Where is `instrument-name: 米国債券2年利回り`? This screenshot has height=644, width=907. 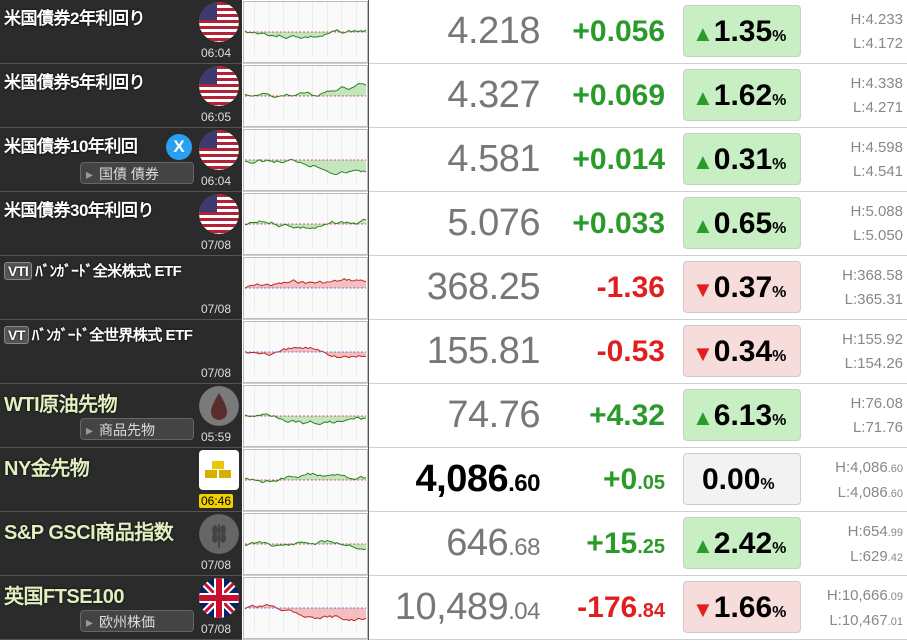 instrument-name: 米国債券2年利回り is located at coordinates (74, 16).